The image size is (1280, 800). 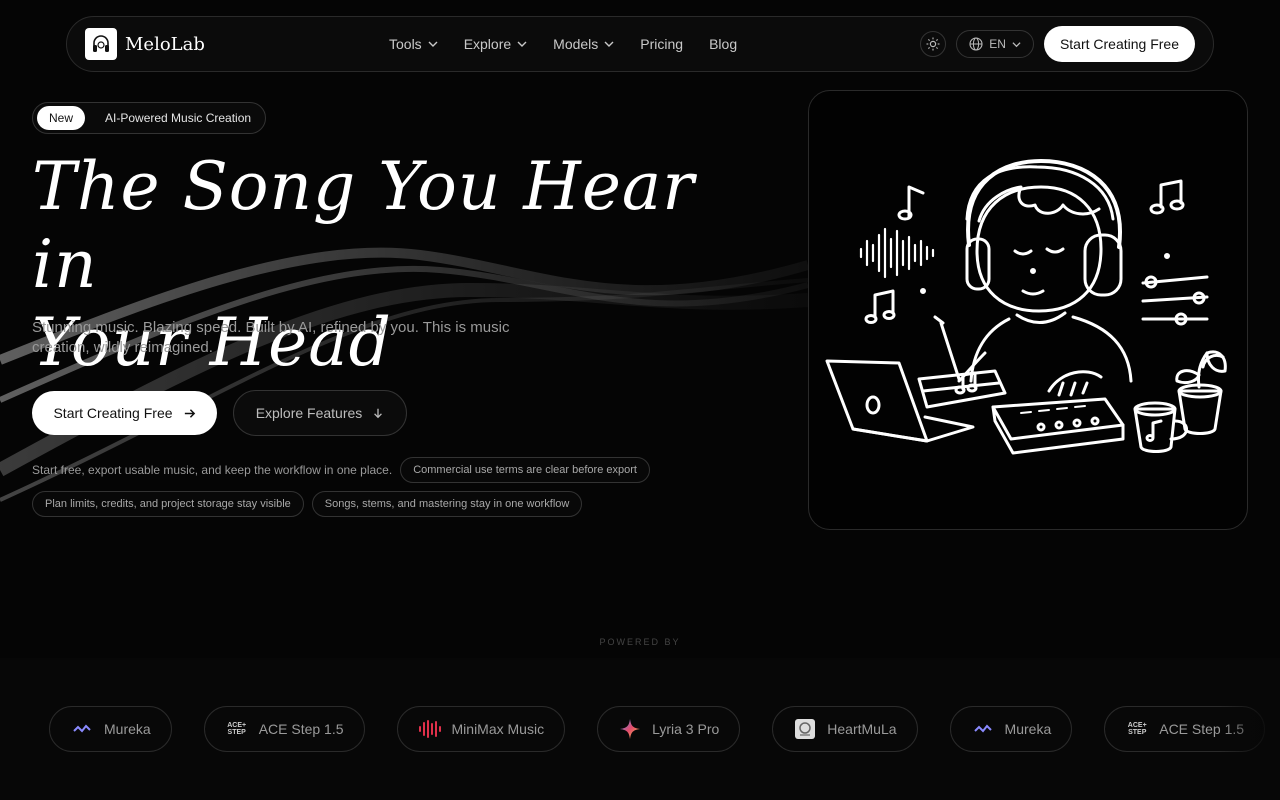 What do you see at coordinates (127, 729) in the screenshot?
I see `model-mureka-label: Mureka` at bounding box center [127, 729].